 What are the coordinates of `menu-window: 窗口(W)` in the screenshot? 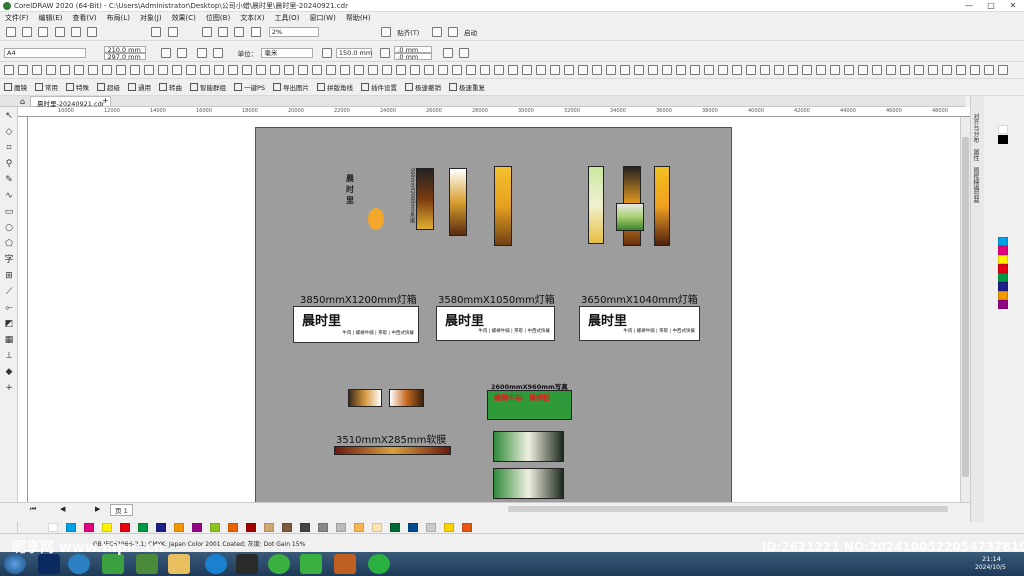 It's located at (322, 18).